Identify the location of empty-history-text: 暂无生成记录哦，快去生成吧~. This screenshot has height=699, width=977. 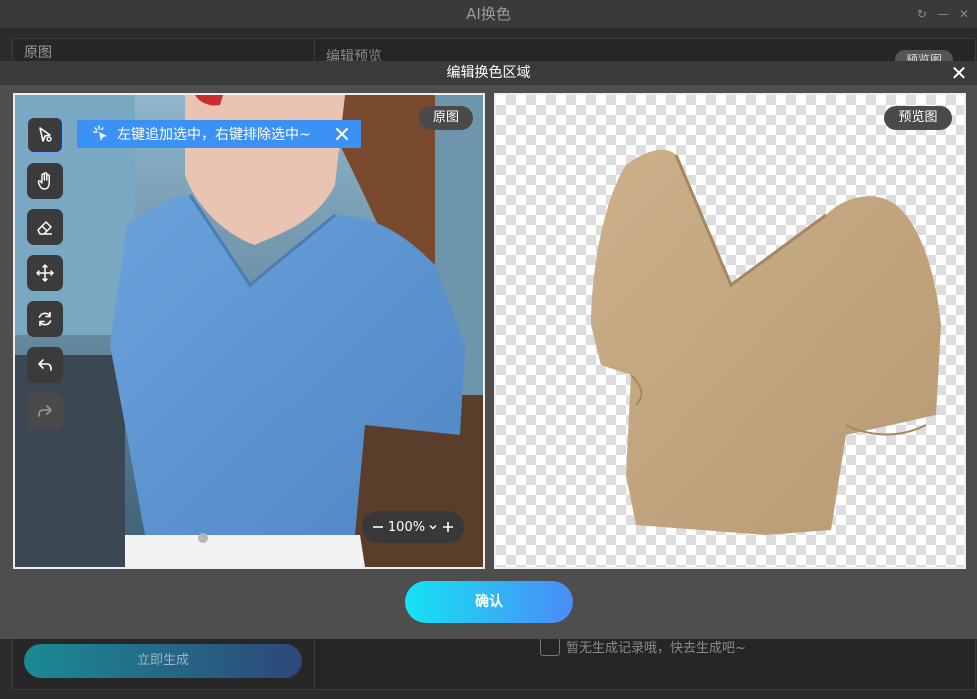
(656, 648).